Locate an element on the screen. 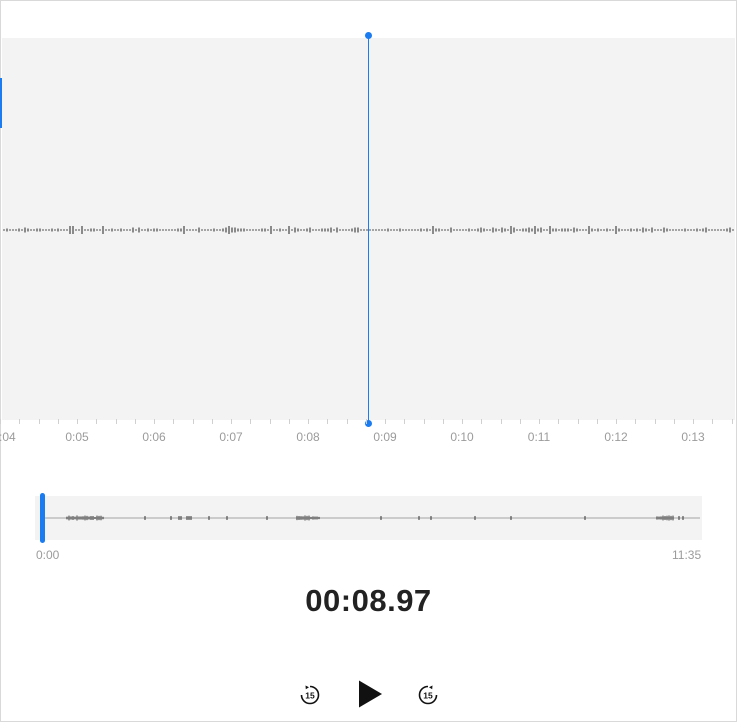  timeline-tick-label: 0:08 is located at coordinates (308, 437).